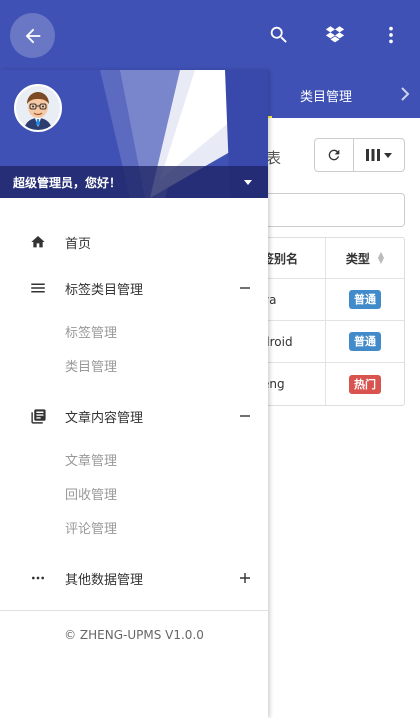 The width and height of the screenshot is (420, 718). Describe the element at coordinates (38, 578) in the screenshot. I see `more-horiz-icon` at that location.